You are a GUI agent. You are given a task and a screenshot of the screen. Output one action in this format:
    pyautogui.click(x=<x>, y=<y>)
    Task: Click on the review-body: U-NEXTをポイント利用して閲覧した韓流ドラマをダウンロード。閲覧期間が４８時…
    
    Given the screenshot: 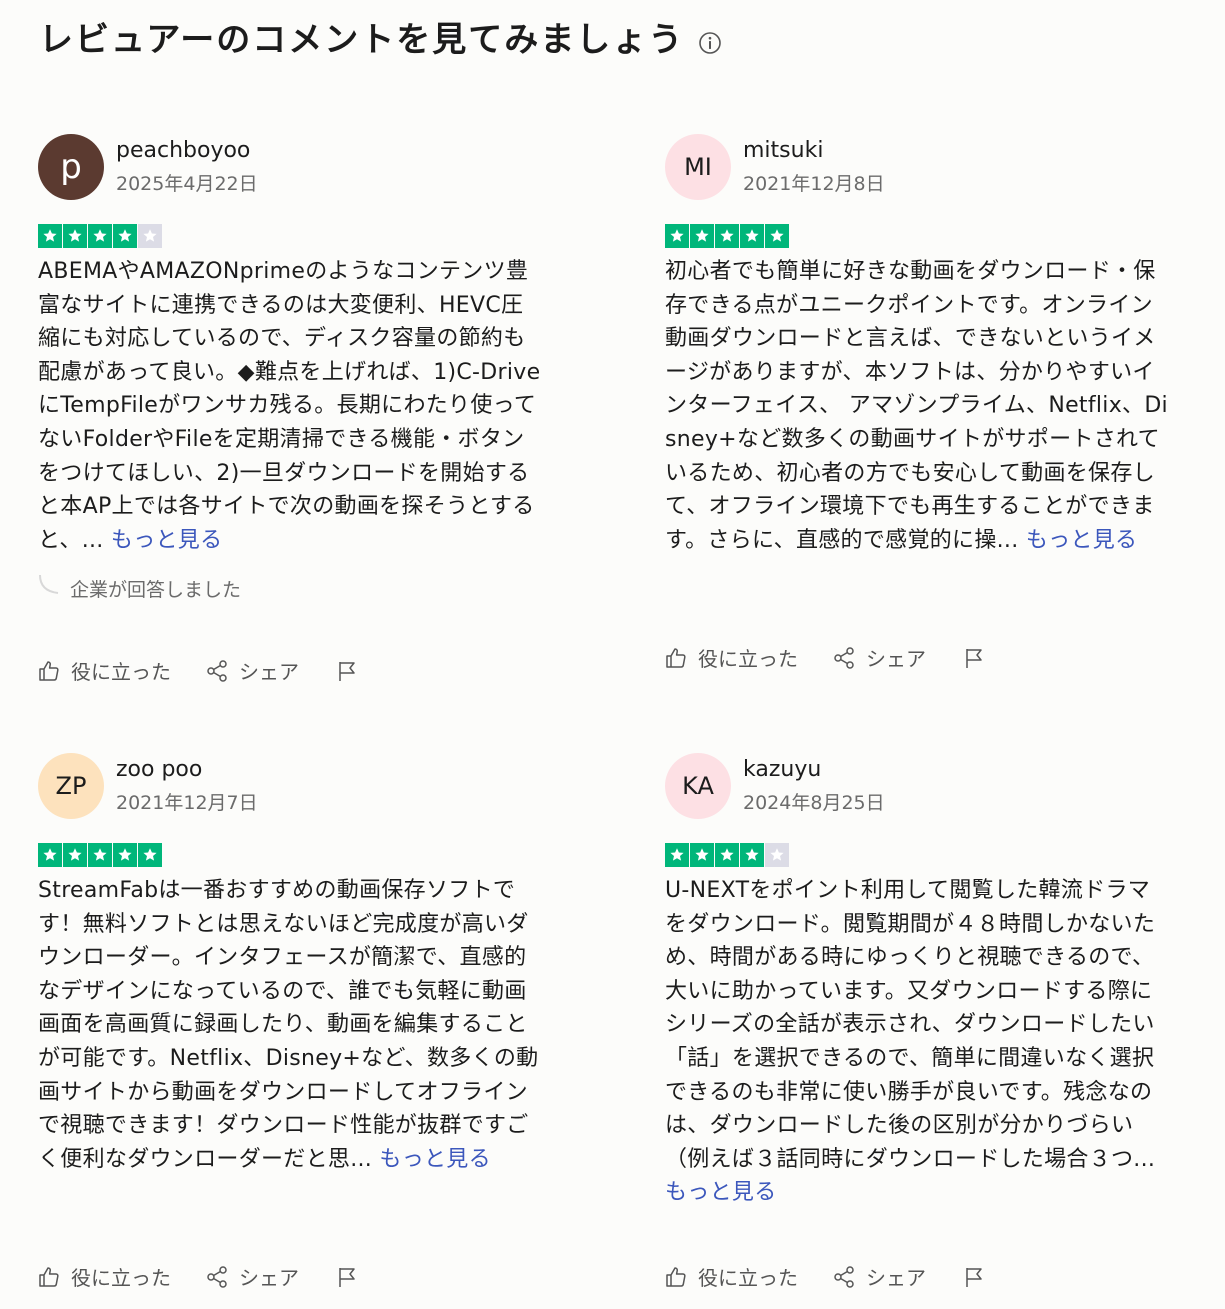 What is the action you would take?
    pyautogui.click(x=910, y=1025)
    